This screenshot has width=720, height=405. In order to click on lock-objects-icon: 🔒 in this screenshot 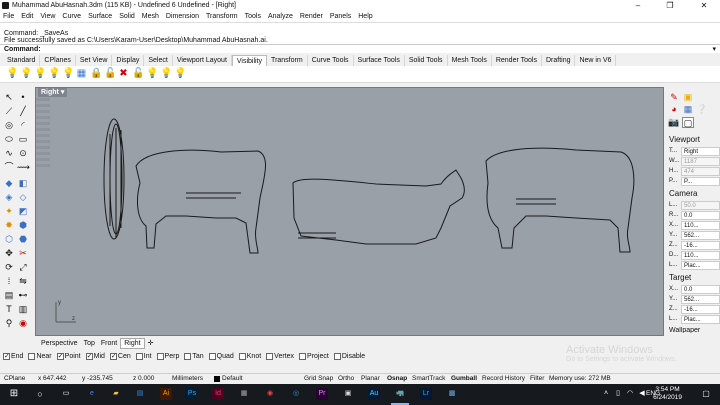, I will do `click(96, 74)`.